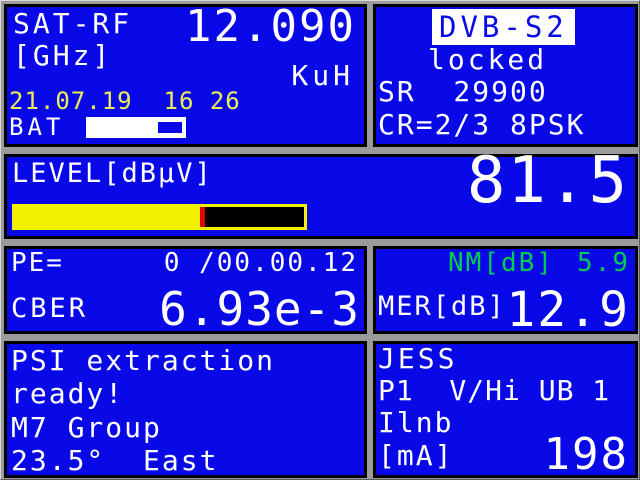 The height and width of the screenshot is (480, 640). Describe the element at coordinates (251, 217) in the screenshot. I see `level-bargraph-remainder` at that location.